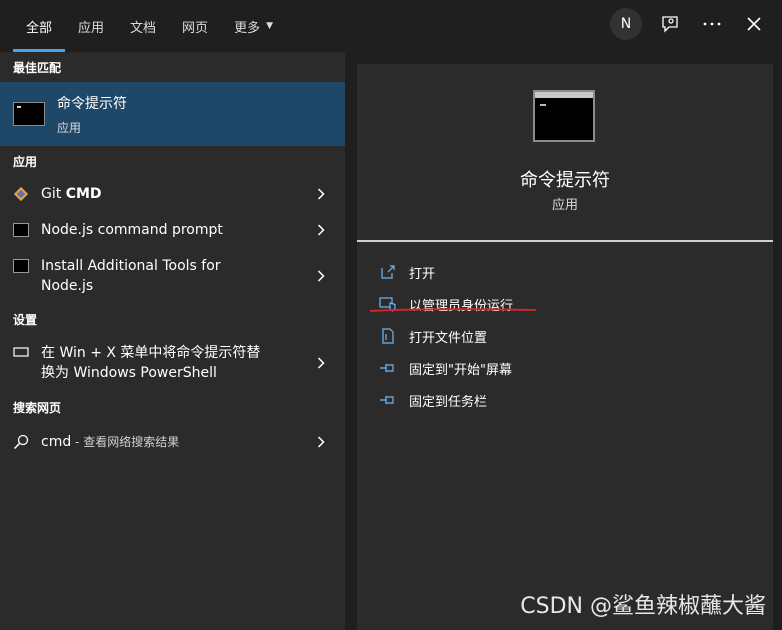  I want to click on close-icon, so click(754, 24).